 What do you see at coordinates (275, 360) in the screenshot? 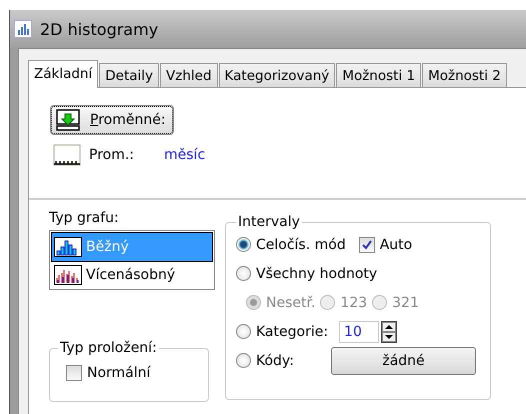
I see `radio-label: Kódy:` at bounding box center [275, 360].